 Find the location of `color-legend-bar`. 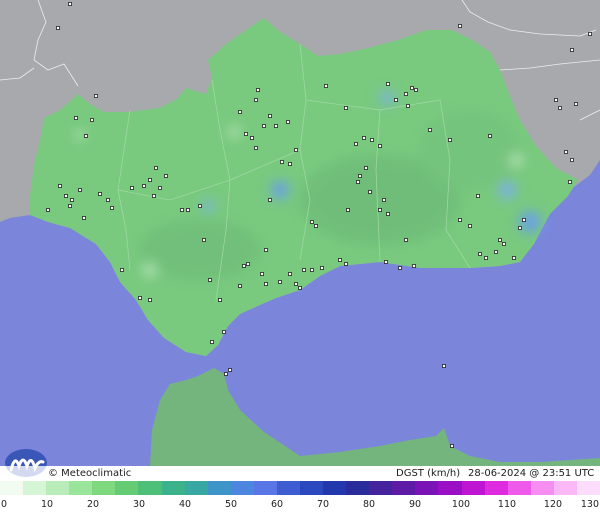

color-legend-bar is located at coordinates (300, 488).